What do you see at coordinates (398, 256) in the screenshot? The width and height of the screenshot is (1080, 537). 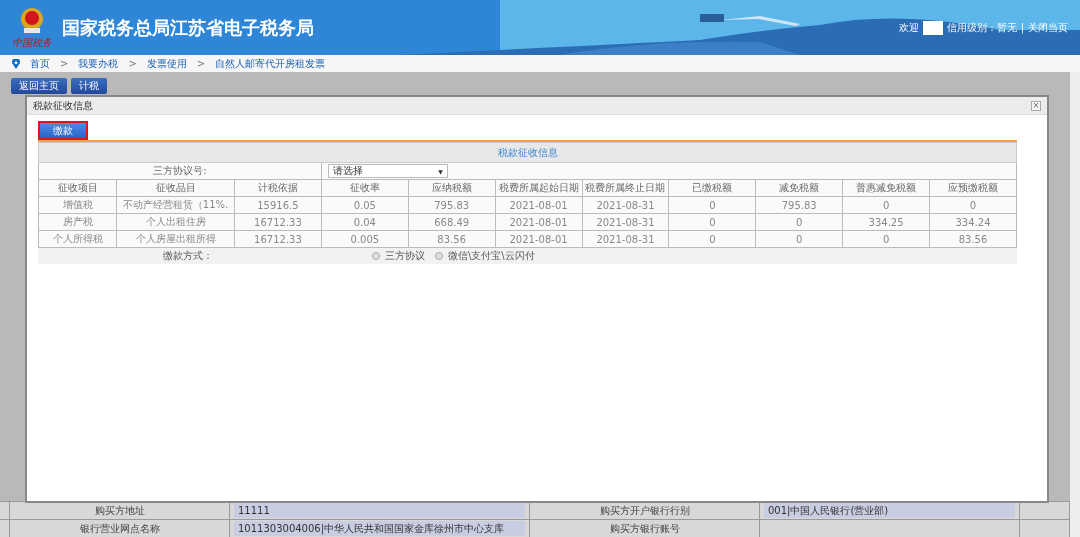 I see `payment-option: 三方协议` at bounding box center [398, 256].